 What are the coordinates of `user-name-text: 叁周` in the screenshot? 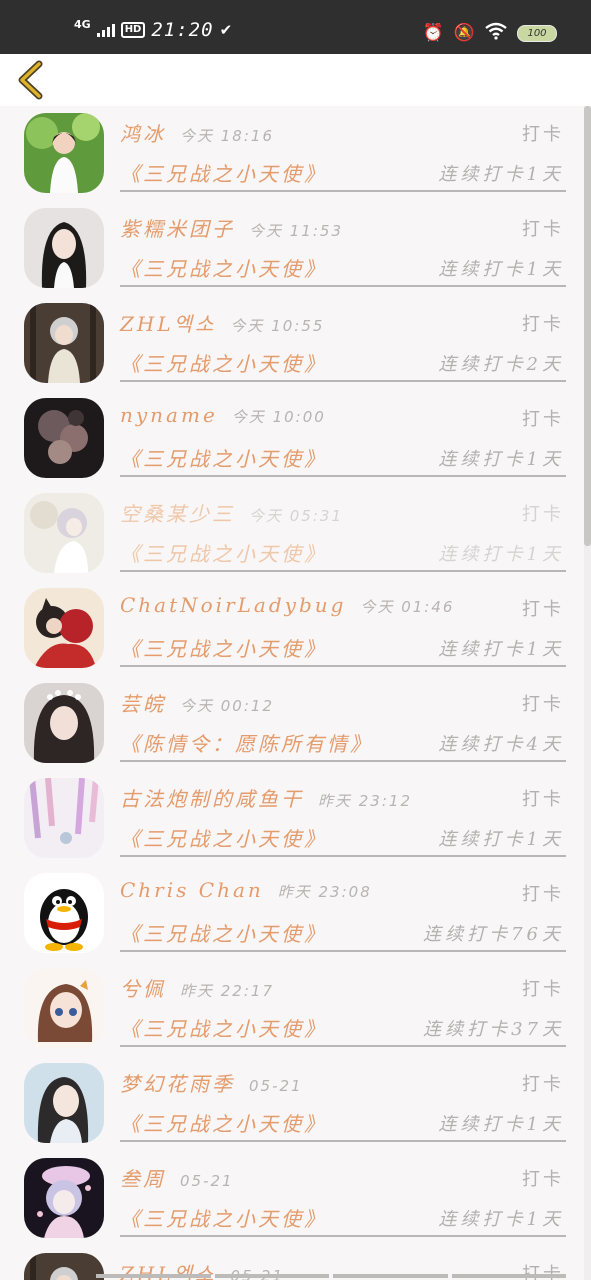 It's located at (143, 1179).